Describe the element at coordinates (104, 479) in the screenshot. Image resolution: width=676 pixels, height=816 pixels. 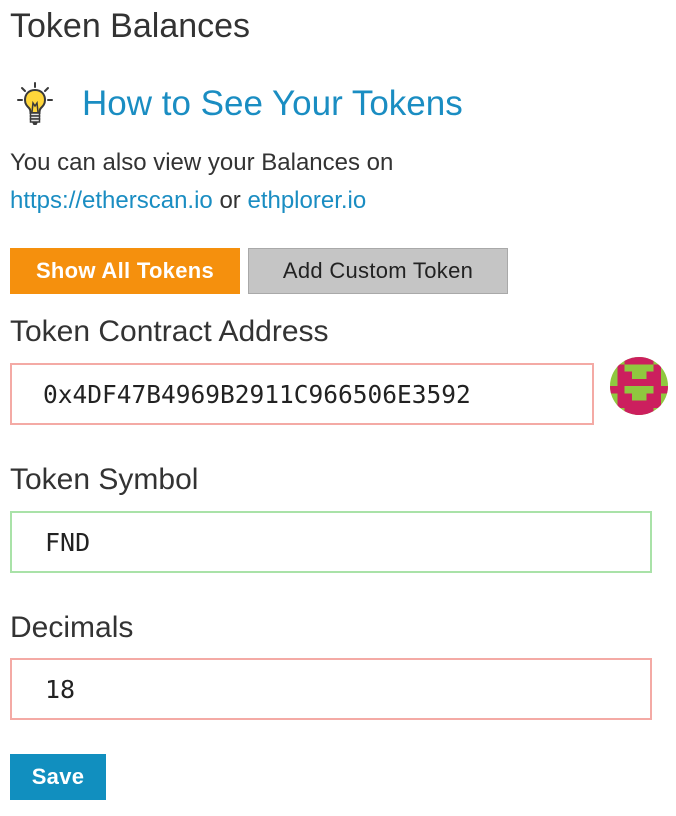
I see `symbol-label: Token Symbol` at that location.